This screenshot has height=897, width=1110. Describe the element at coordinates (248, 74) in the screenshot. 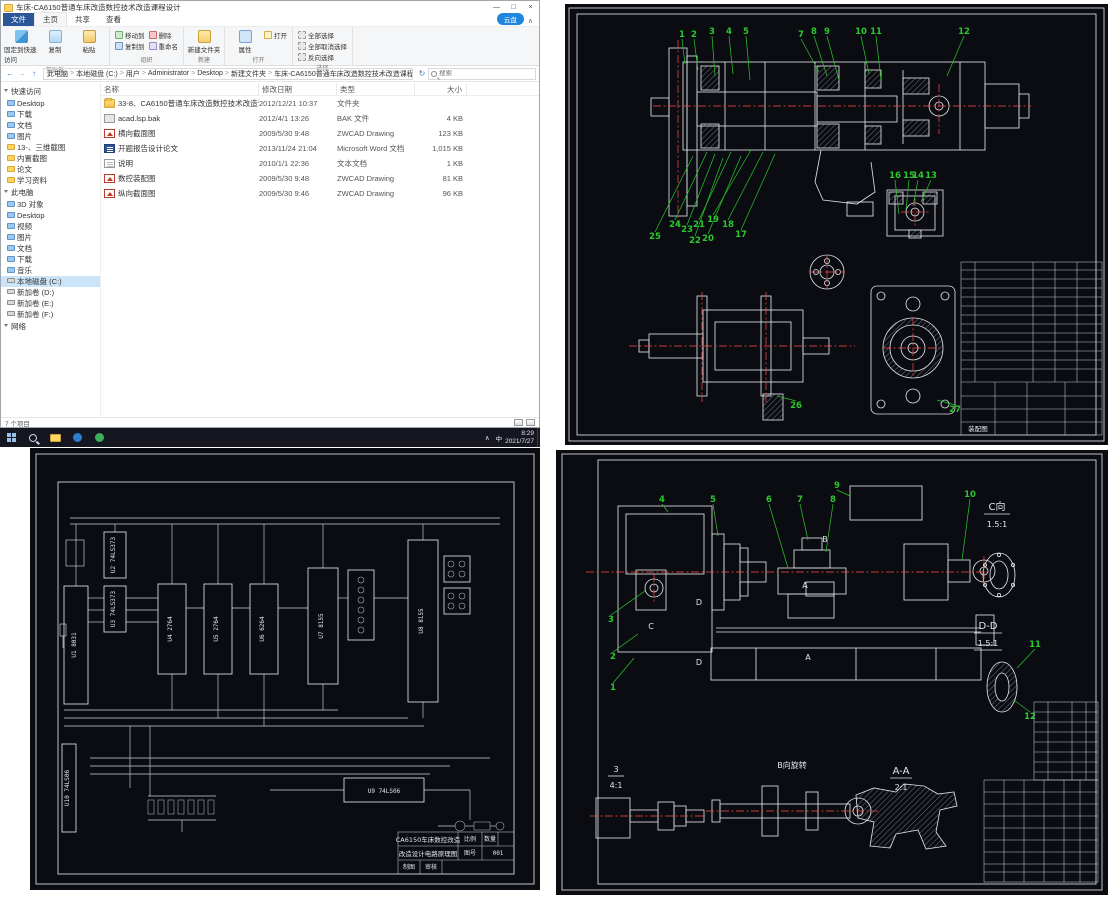

I see `breadcrumb-segment: 新建文件夹` at that location.